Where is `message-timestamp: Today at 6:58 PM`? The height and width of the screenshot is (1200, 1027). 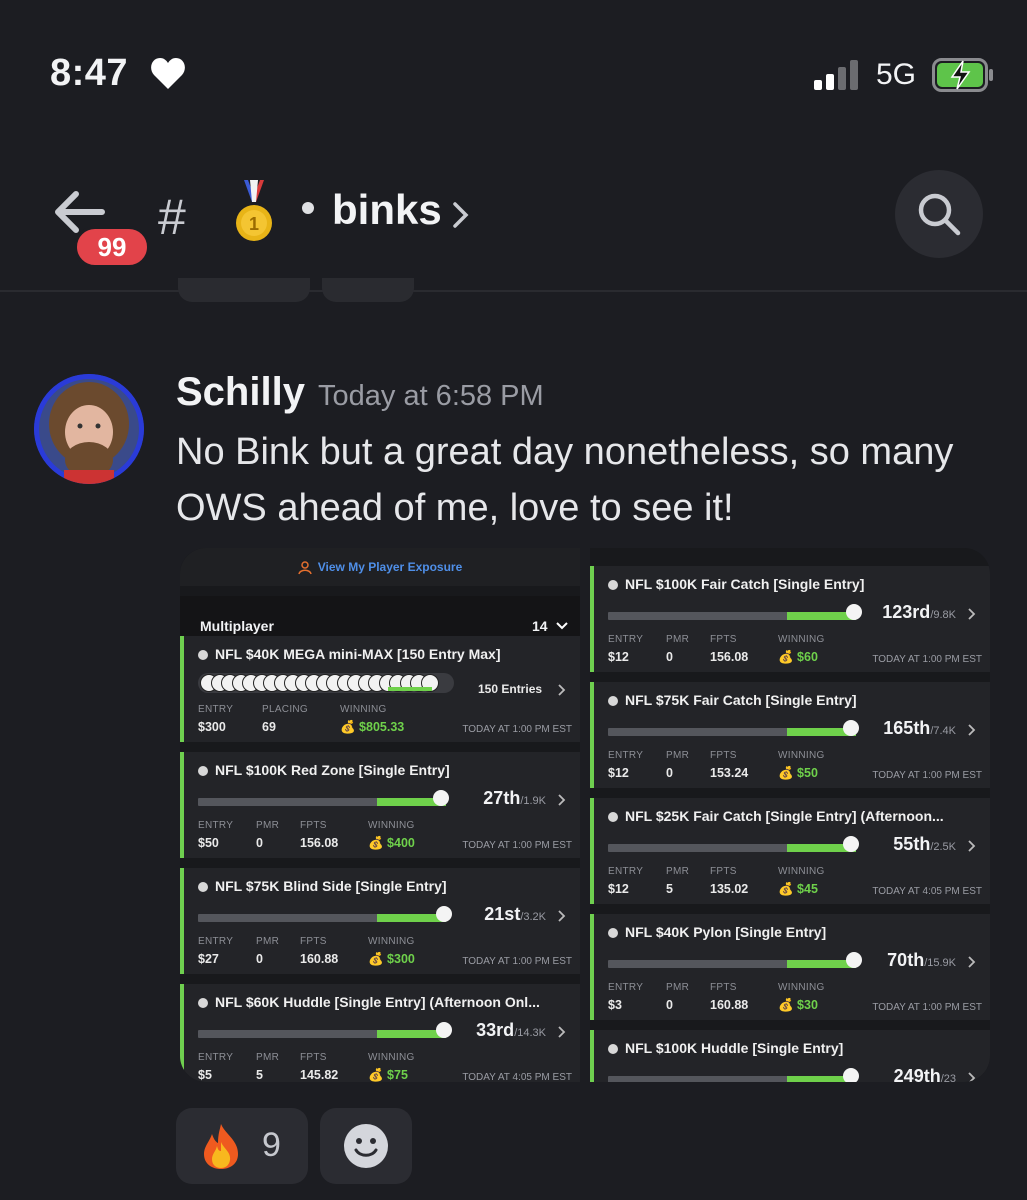 message-timestamp: Today at 6:58 PM is located at coordinates (431, 396).